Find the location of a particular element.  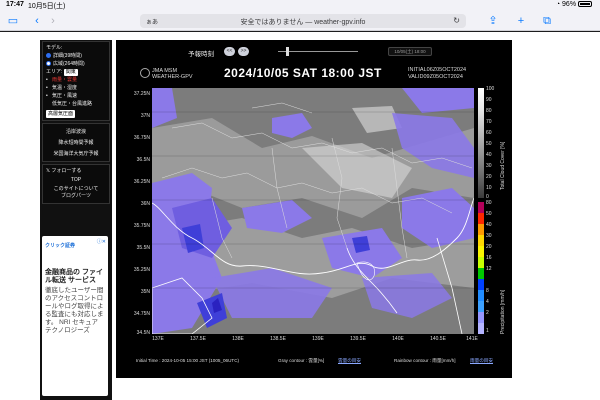

layer-typhoon: 低気圧・台風進路 is located at coordinates (76, 104).